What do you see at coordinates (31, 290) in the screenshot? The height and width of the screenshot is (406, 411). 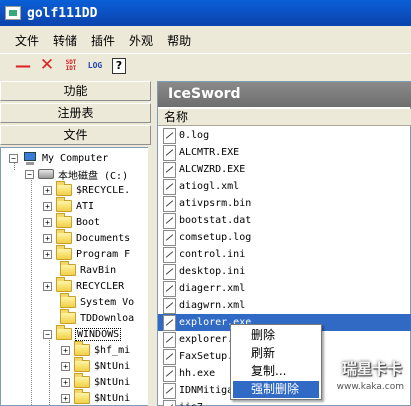 I see `tree-connector` at bounding box center [31, 290].